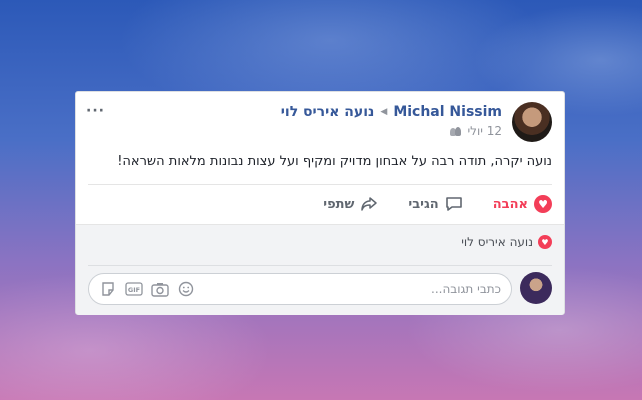  I want to click on emoji-icon, so click(186, 289).